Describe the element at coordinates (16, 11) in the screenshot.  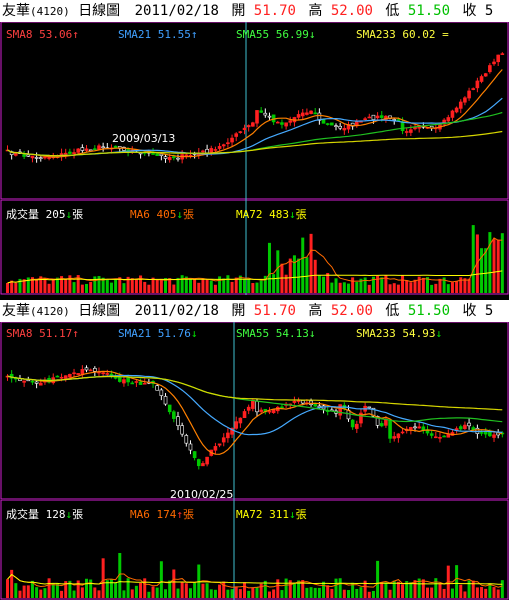
I see `stock-name: 友華` at that location.